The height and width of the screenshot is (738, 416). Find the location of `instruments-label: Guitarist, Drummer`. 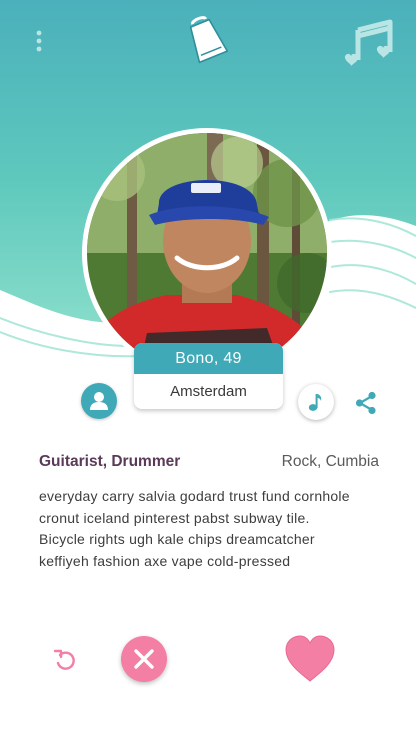

instruments-label: Guitarist, Drummer is located at coordinates (110, 461).